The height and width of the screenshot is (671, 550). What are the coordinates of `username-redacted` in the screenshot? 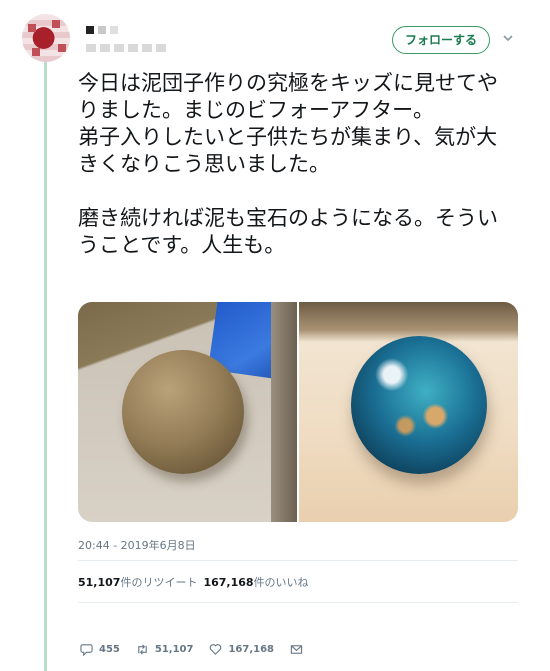 It's located at (126, 48).